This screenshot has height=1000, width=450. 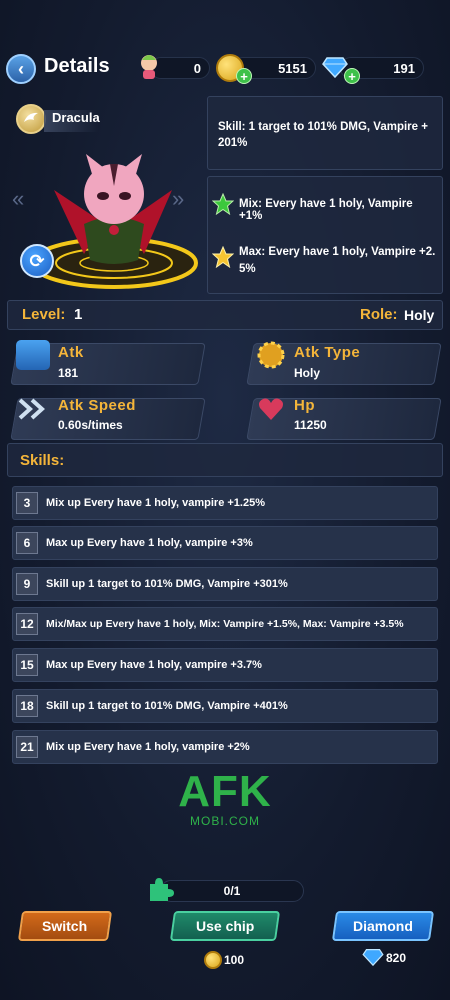 I want to click on use-chip-button: Use chip, so click(x=225, y=926).